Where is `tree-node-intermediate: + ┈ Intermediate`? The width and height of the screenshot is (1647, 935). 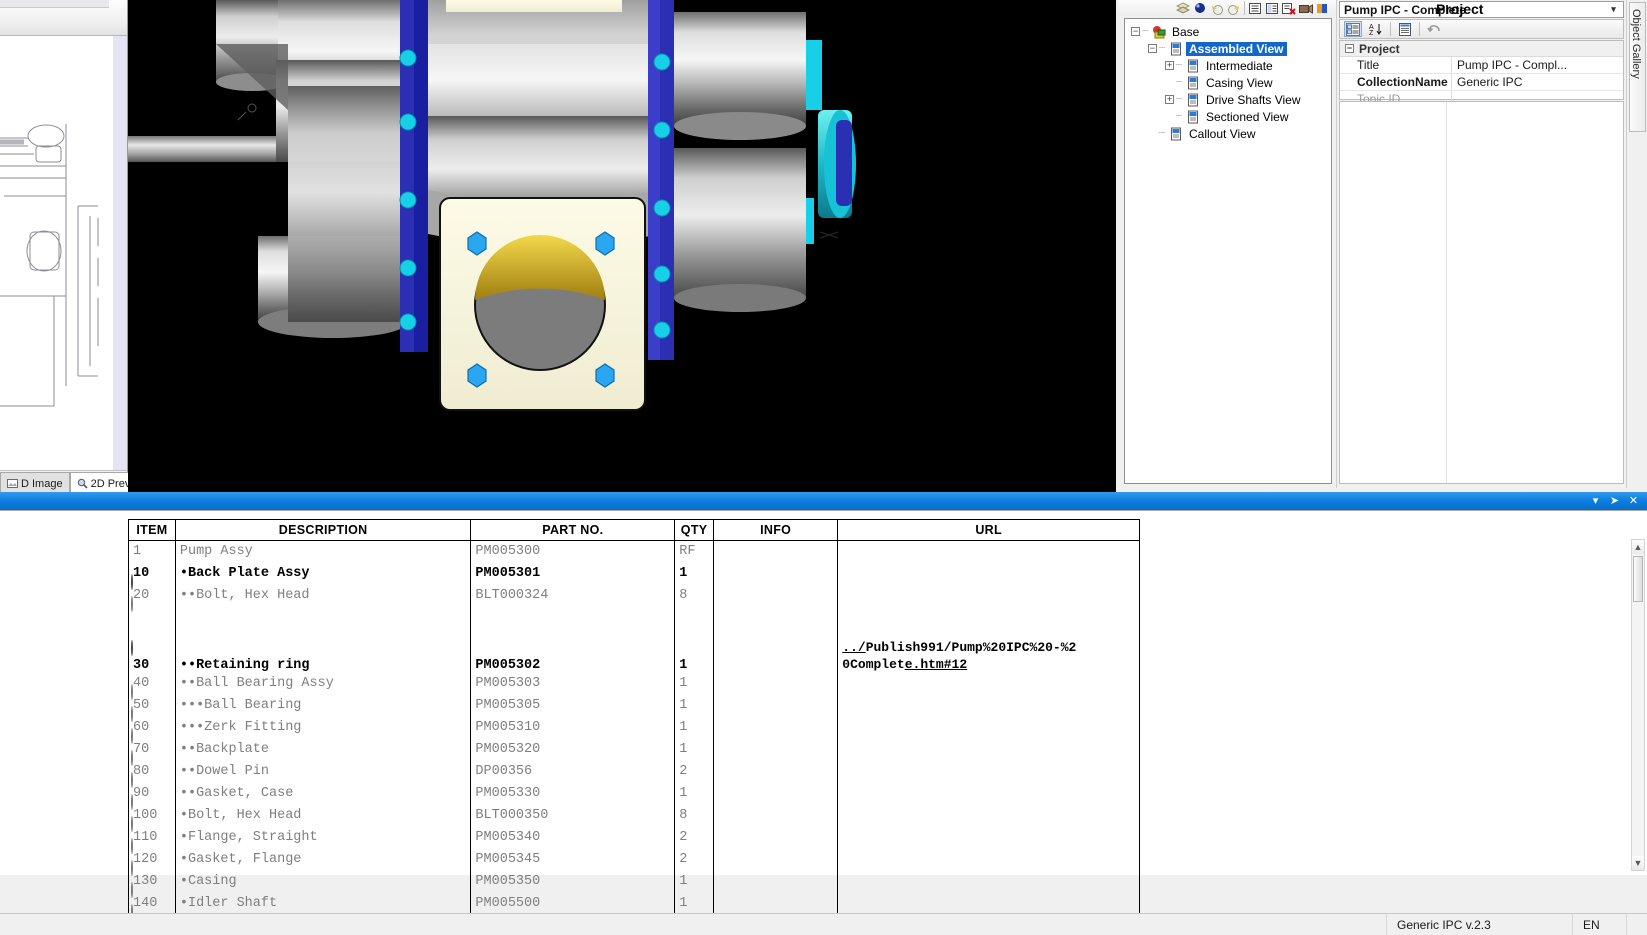 tree-node-intermediate: + ┈ Intermediate is located at coordinates (1231, 65).